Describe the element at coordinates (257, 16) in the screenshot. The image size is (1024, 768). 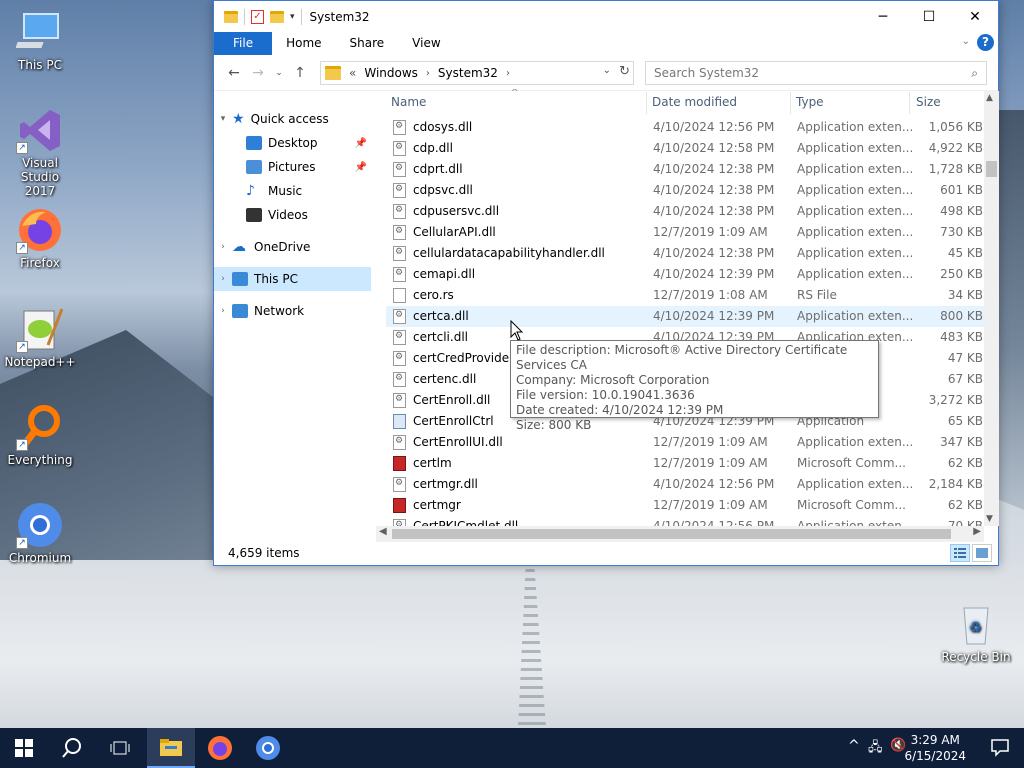
I see `properties-icon: ✓` at that location.